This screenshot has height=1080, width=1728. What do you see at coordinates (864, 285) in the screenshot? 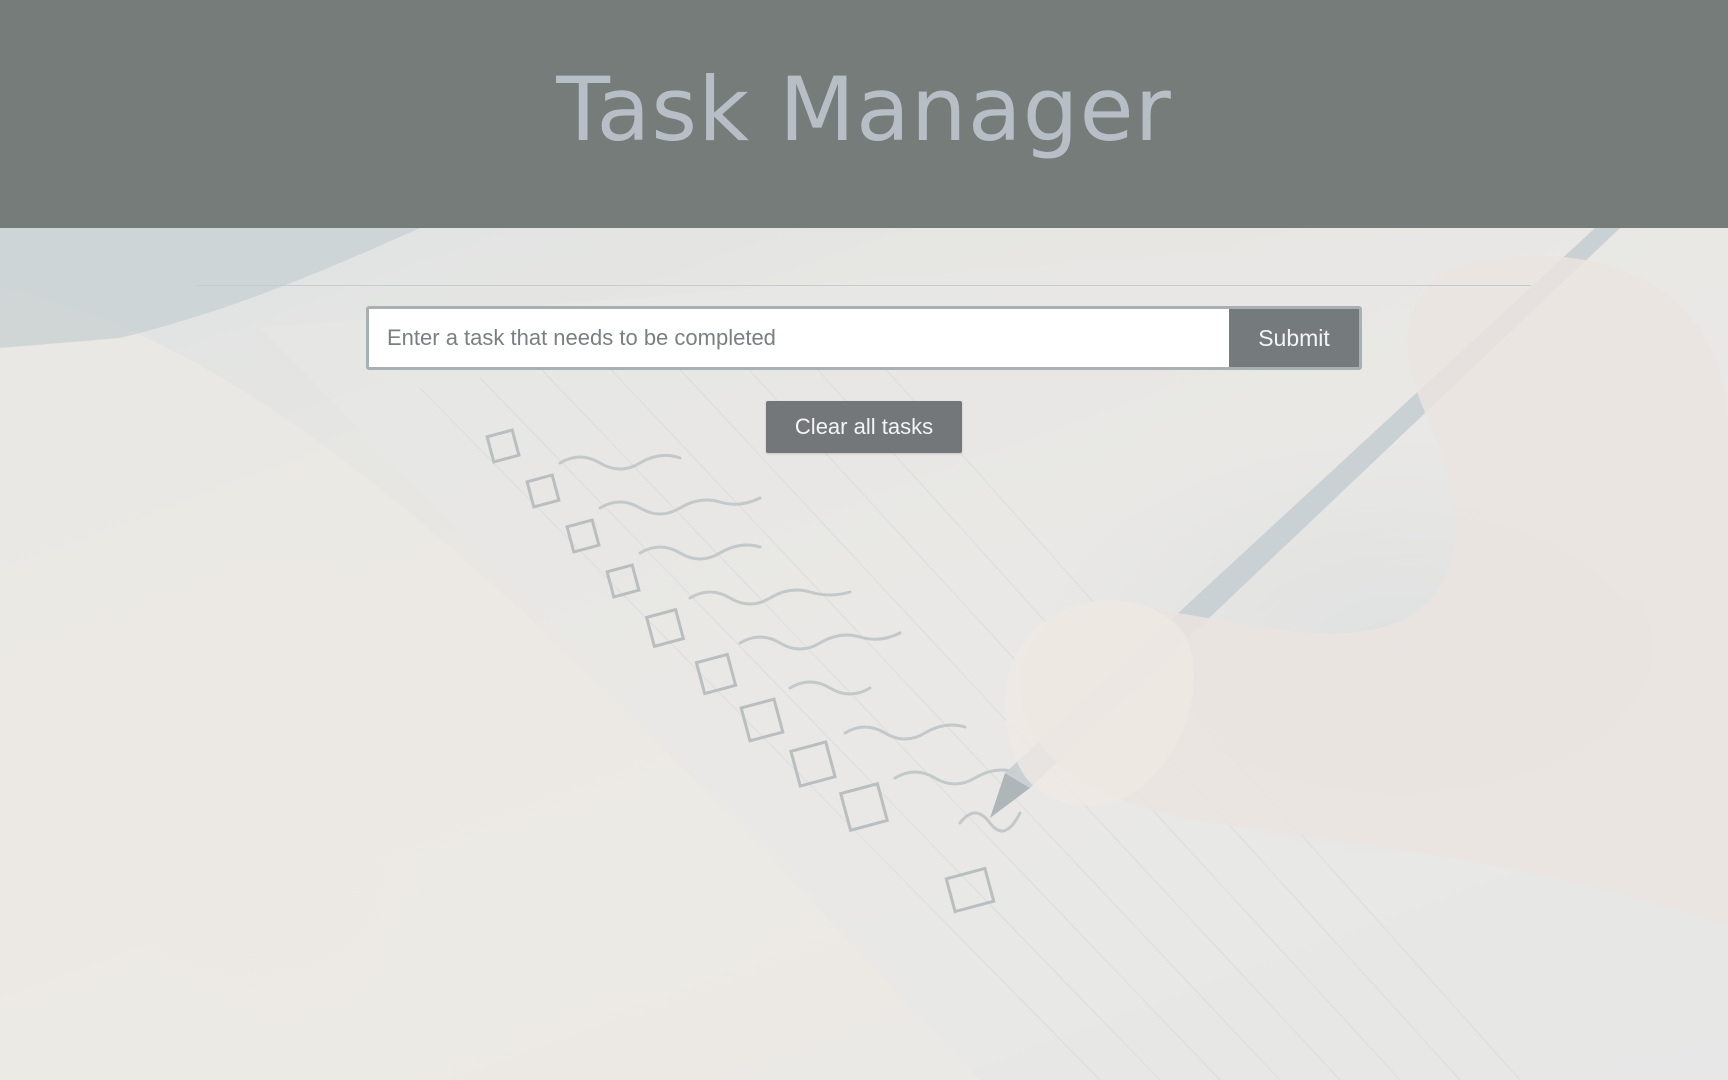
I see `divider` at bounding box center [864, 285].